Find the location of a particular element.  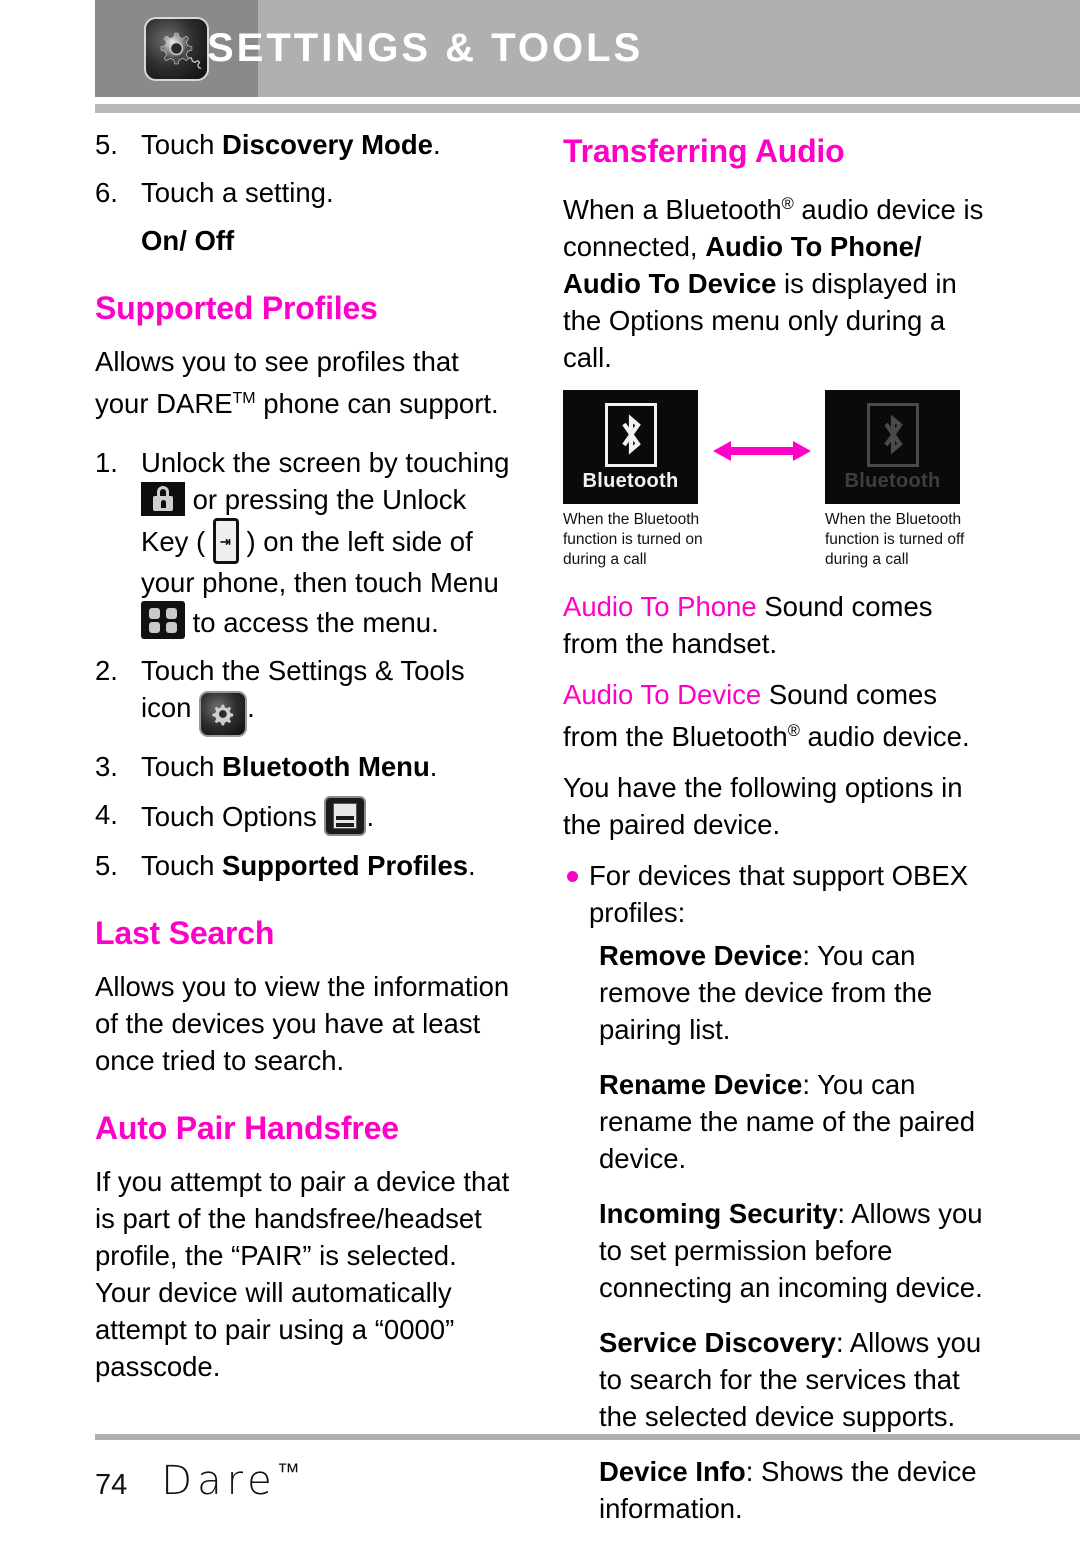

list-item: 4. Touch Options . is located at coordinates (305, 816).